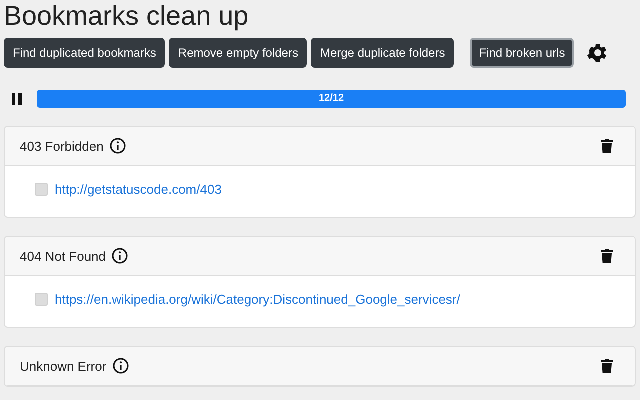 This screenshot has height=400, width=640. What do you see at coordinates (238, 53) in the screenshot?
I see `toolbar-button: Remove empty folders` at bounding box center [238, 53].